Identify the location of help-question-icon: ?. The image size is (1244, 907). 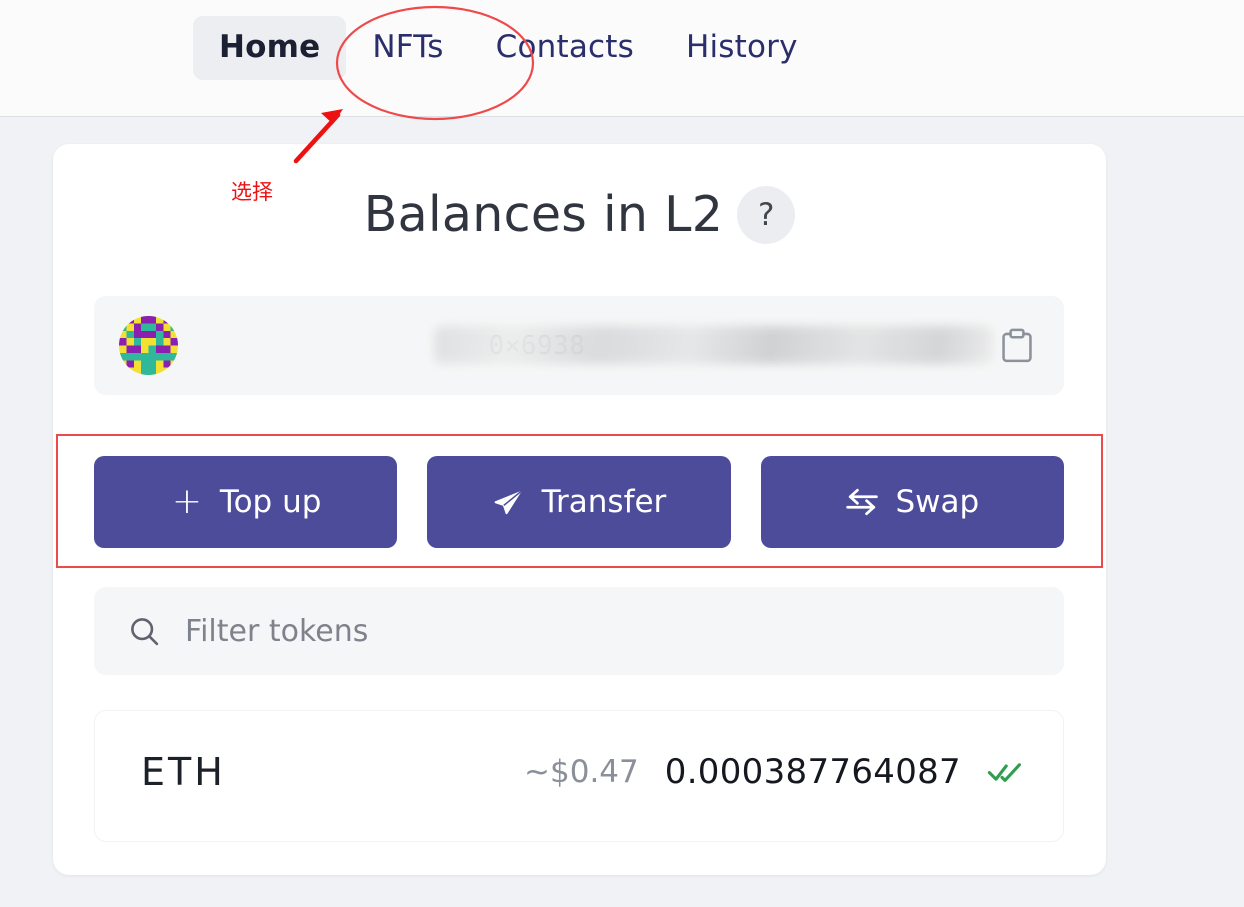
(766, 215).